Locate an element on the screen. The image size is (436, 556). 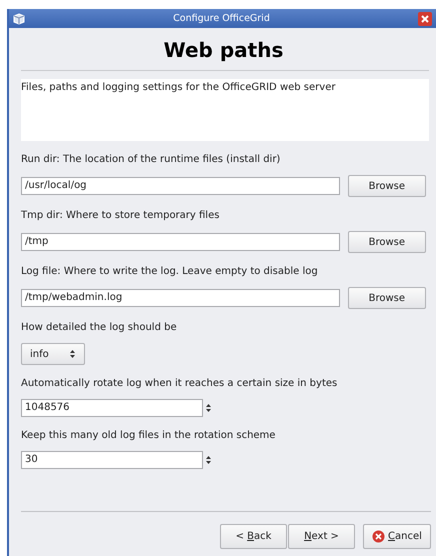
cube-icon is located at coordinates (19, 18).